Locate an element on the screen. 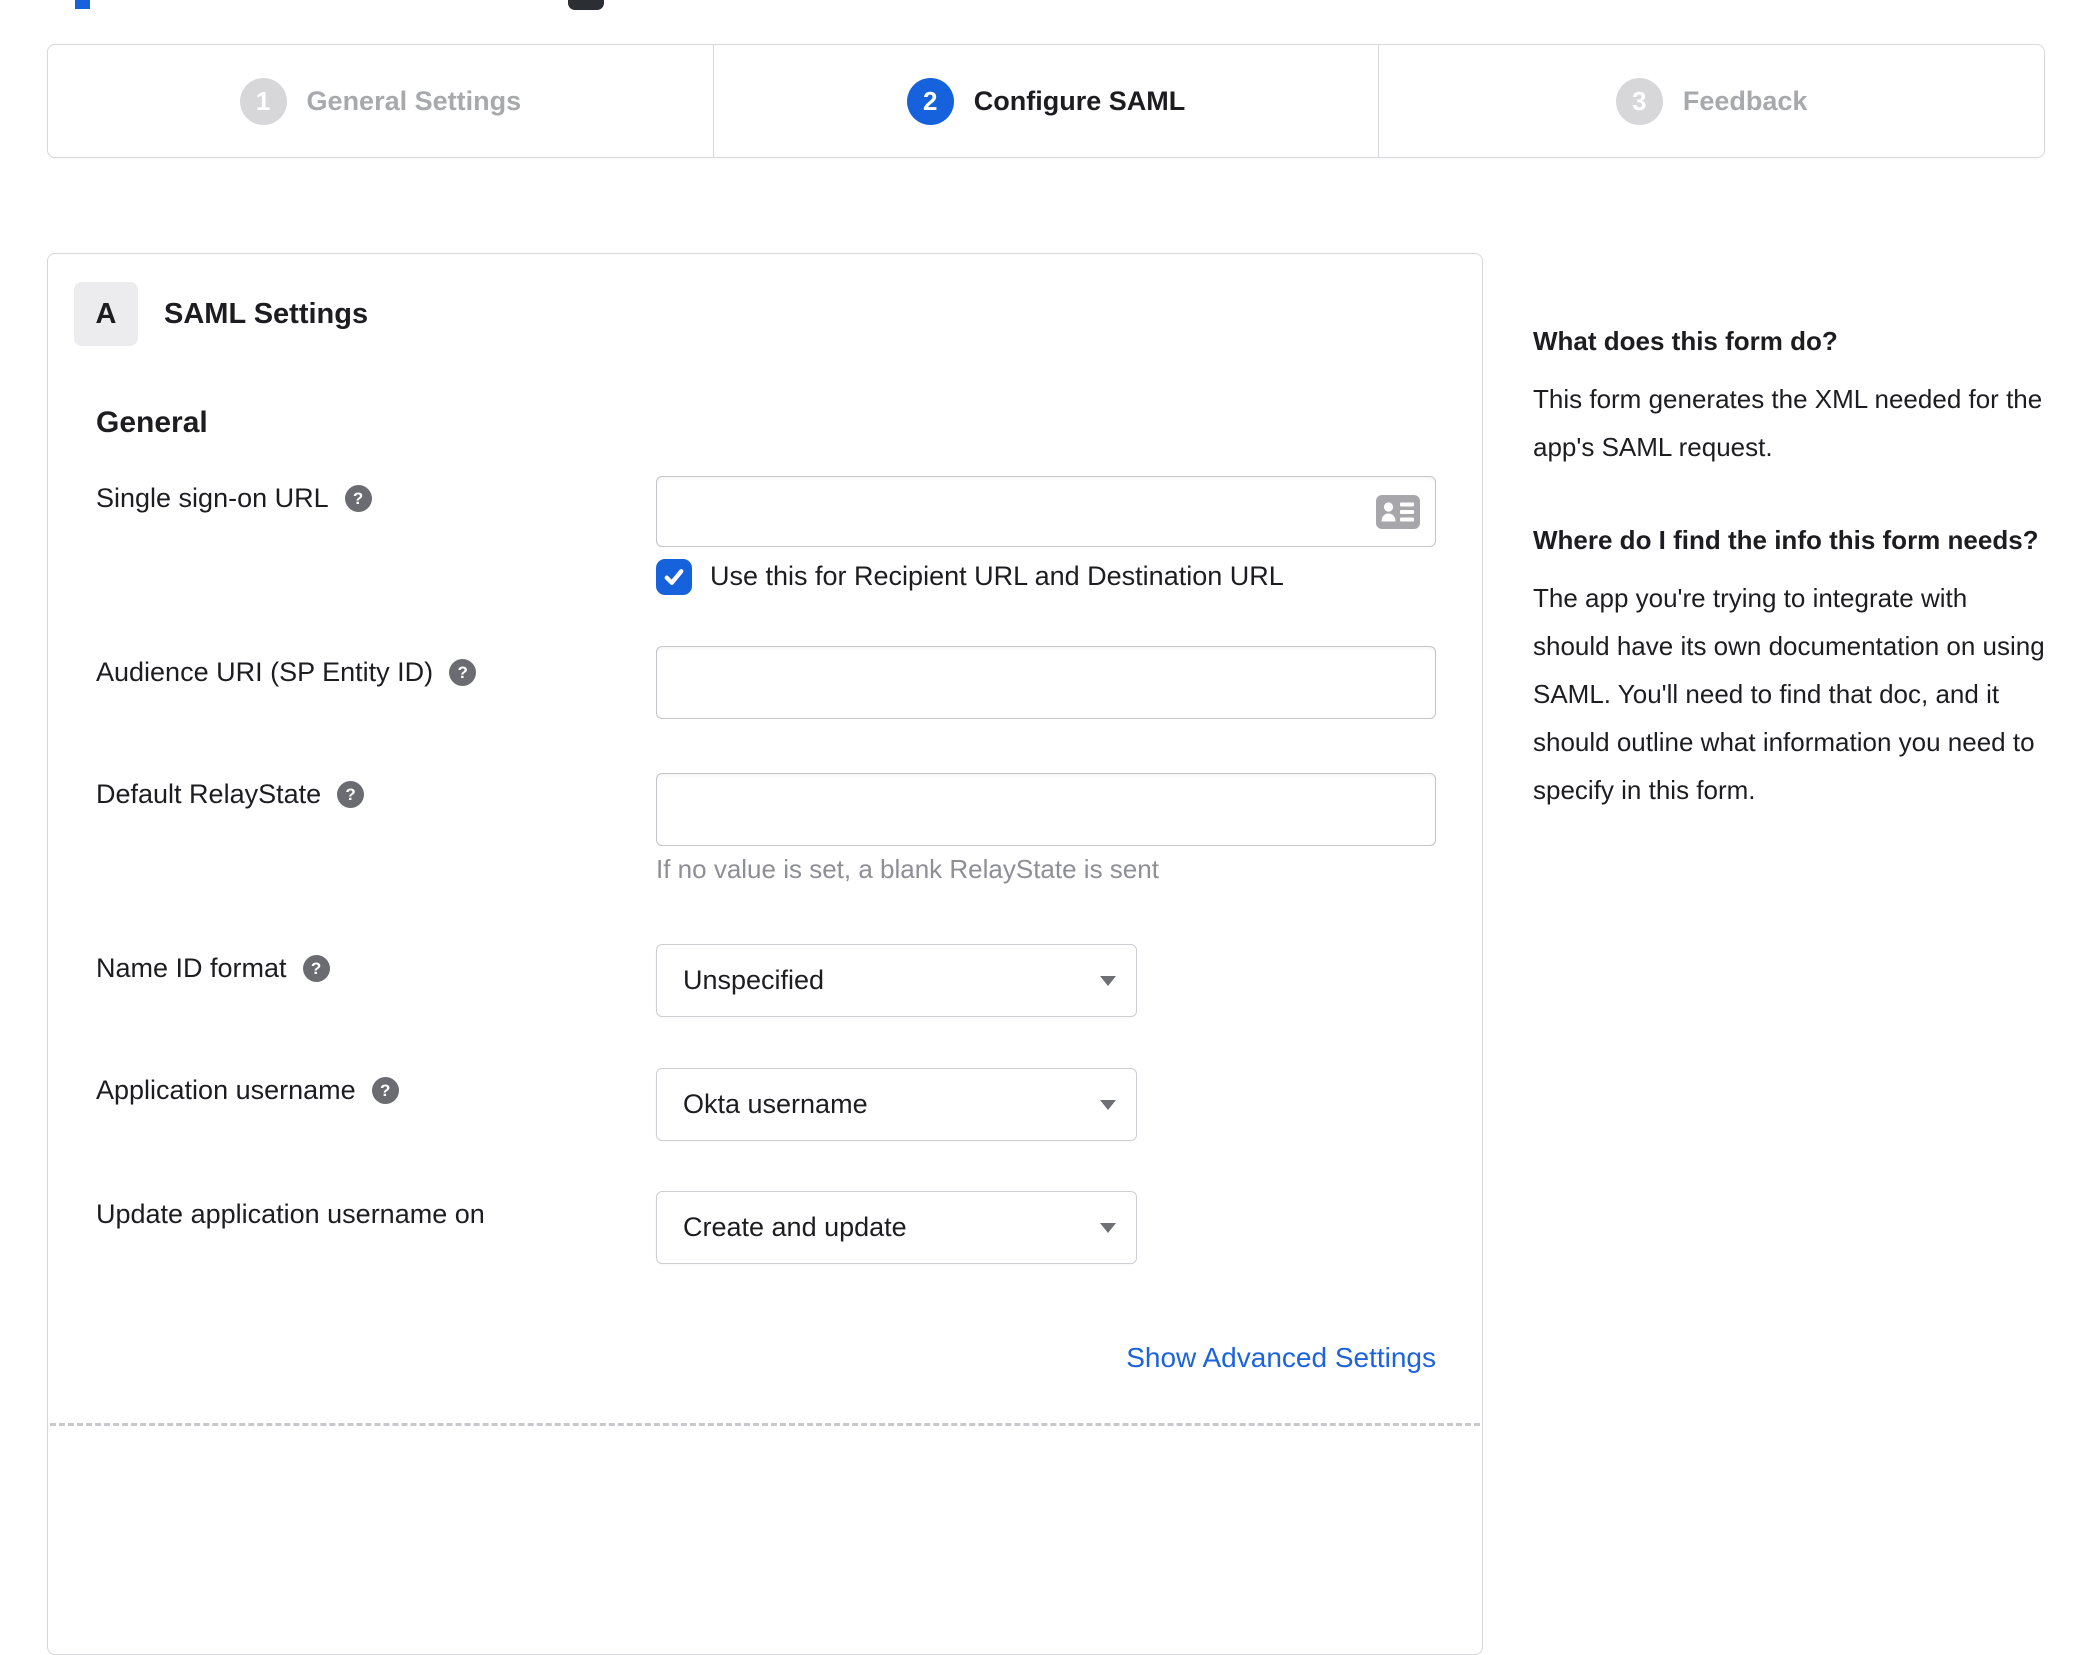 This screenshot has width=2092, height=1655. section-letter-badge: A is located at coordinates (106, 314).